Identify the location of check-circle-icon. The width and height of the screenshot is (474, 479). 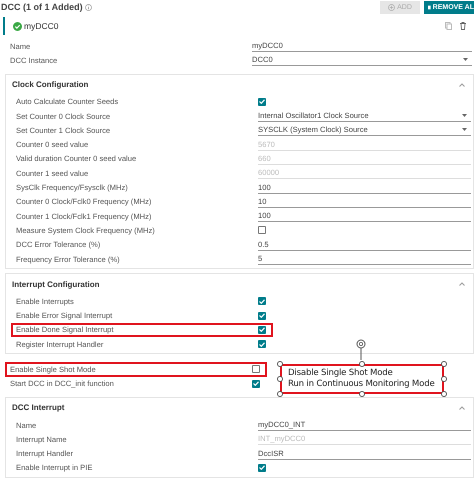
(17, 26).